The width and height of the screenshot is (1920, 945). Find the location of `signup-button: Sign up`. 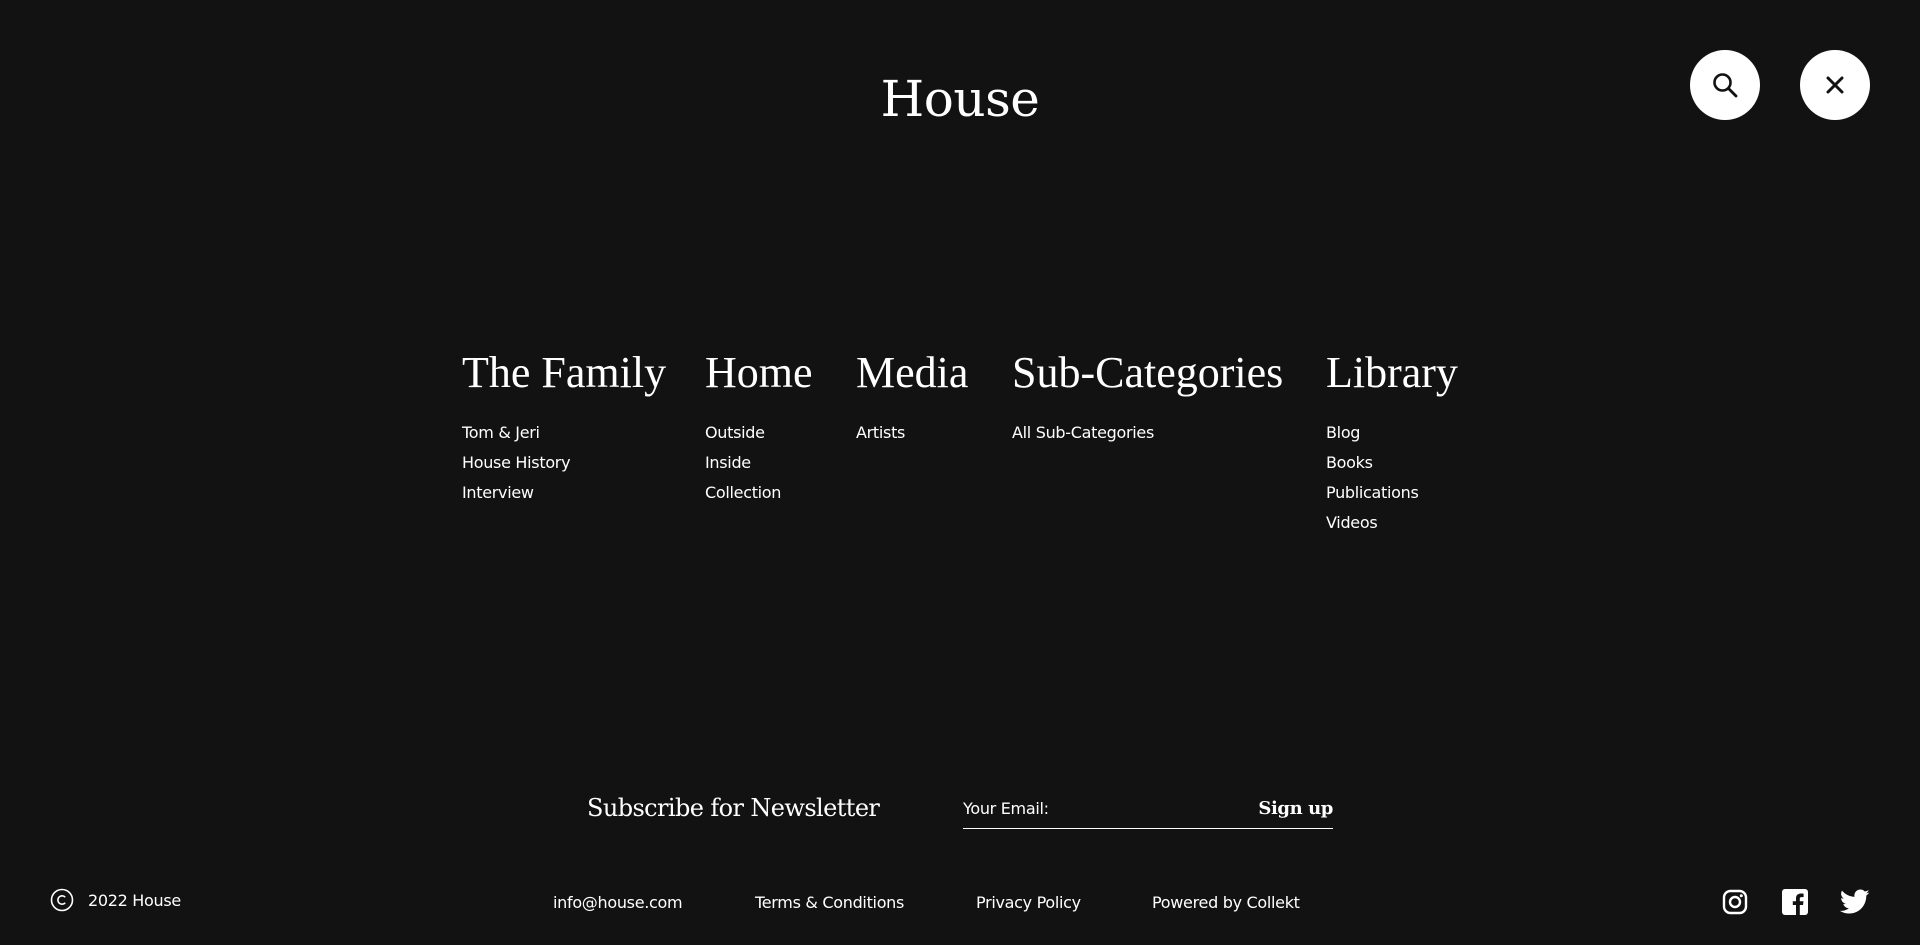

signup-button: Sign up is located at coordinates (1295, 808).